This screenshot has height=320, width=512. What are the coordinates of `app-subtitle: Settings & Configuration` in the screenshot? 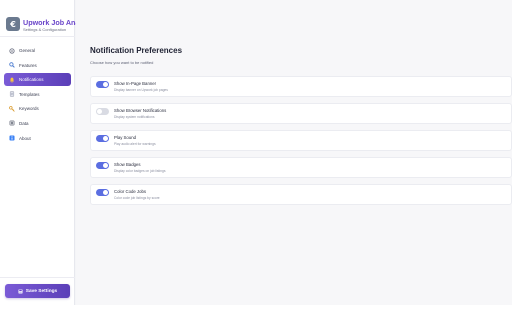 It's located at (45, 29).